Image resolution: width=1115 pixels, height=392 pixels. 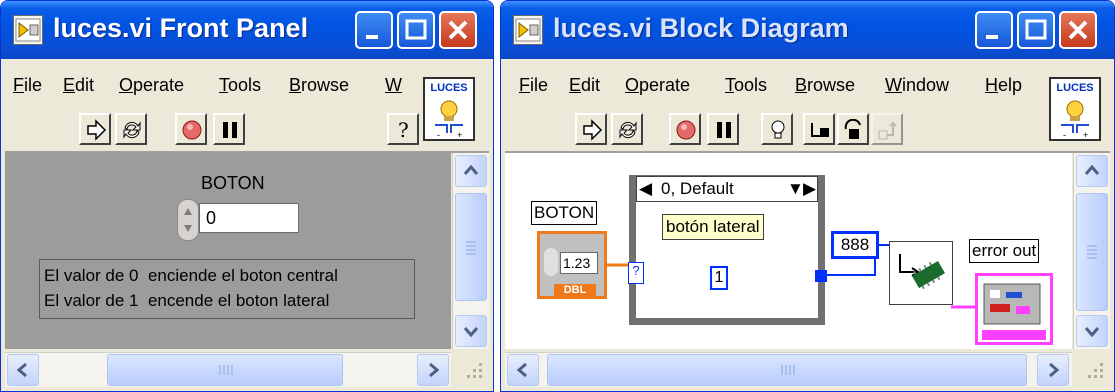 What do you see at coordinates (1014, 311) in the screenshot?
I see `error-cluster-icon` at bounding box center [1014, 311].